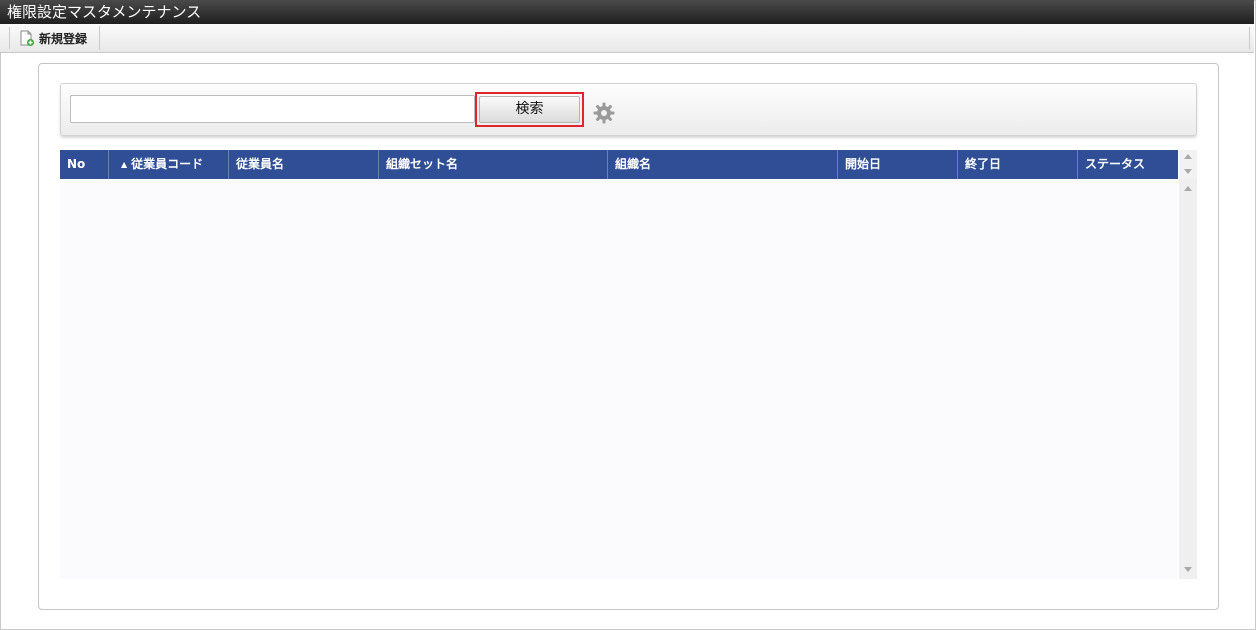 The image size is (1256, 630). Describe the element at coordinates (723, 164) in the screenshot. I see `column-header-org-name: 組織名` at that location.